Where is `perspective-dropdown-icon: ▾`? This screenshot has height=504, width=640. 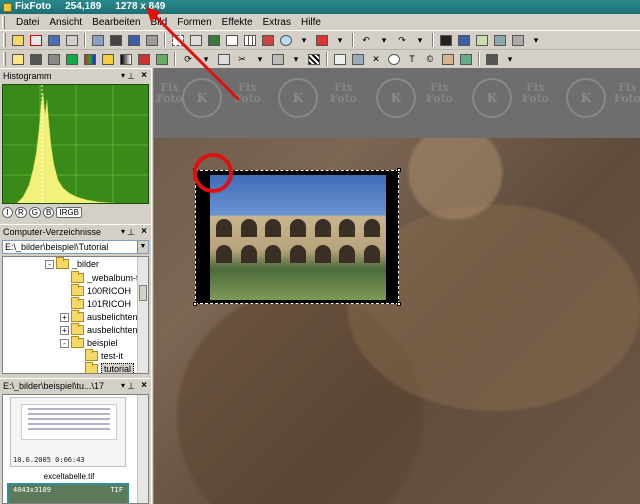 perspective-dropdown-icon: ▾ is located at coordinates (296, 59).